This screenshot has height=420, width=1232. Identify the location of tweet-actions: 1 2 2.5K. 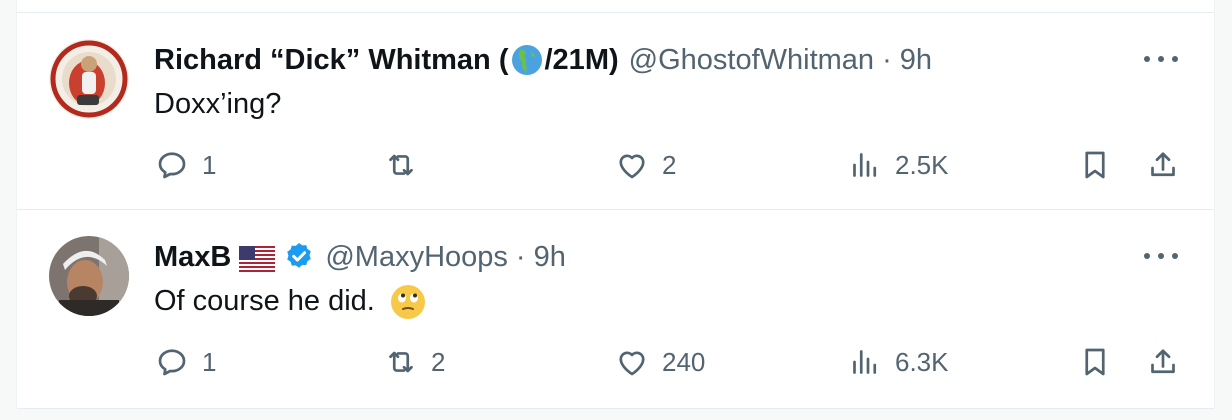
(615, 165).